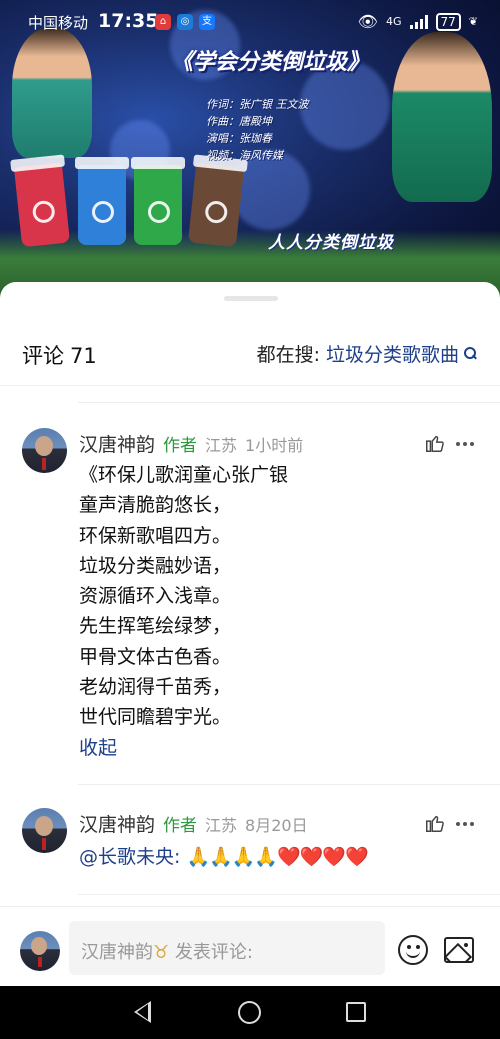  I want to click on carrier-label: 中国移动, so click(58, 23).